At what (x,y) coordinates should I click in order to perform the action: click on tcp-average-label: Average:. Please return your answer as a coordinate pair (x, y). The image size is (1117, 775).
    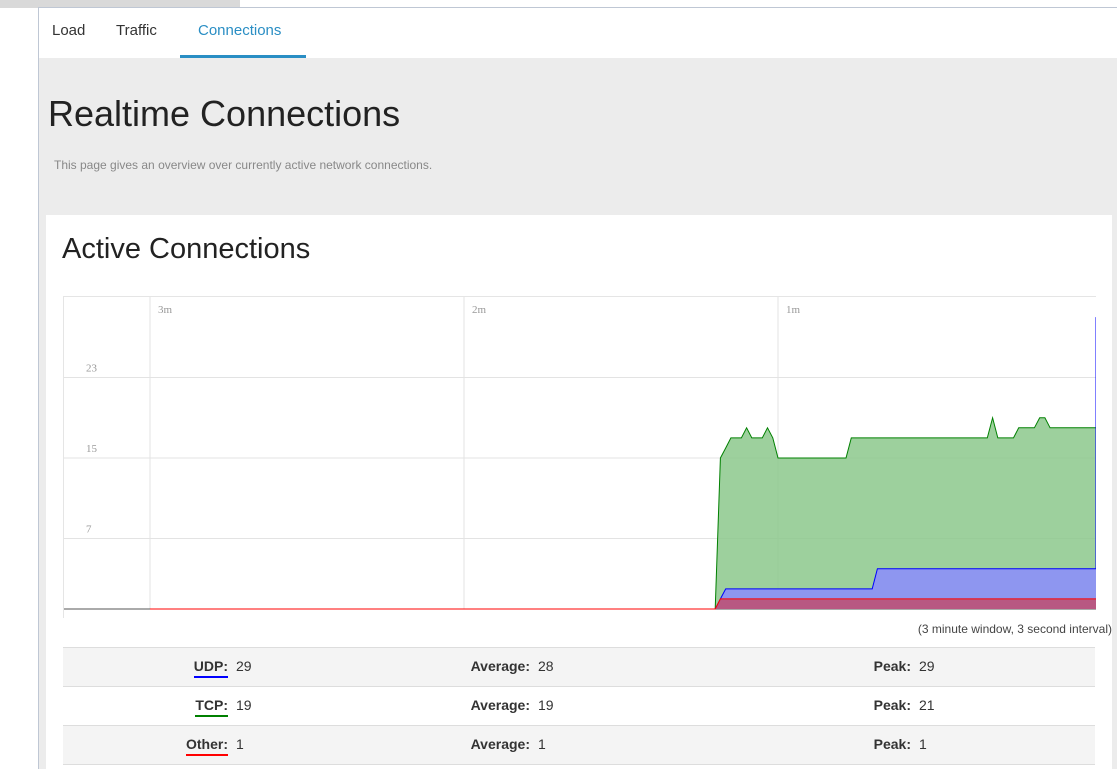
    Looking at the image, I should click on (500, 705).